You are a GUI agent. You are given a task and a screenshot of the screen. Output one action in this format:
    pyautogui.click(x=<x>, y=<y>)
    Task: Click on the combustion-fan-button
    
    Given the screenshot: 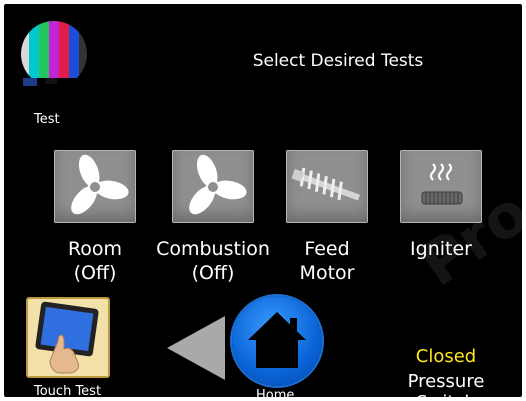 What is the action you would take?
    pyautogui.click(x=213, y=186)
    